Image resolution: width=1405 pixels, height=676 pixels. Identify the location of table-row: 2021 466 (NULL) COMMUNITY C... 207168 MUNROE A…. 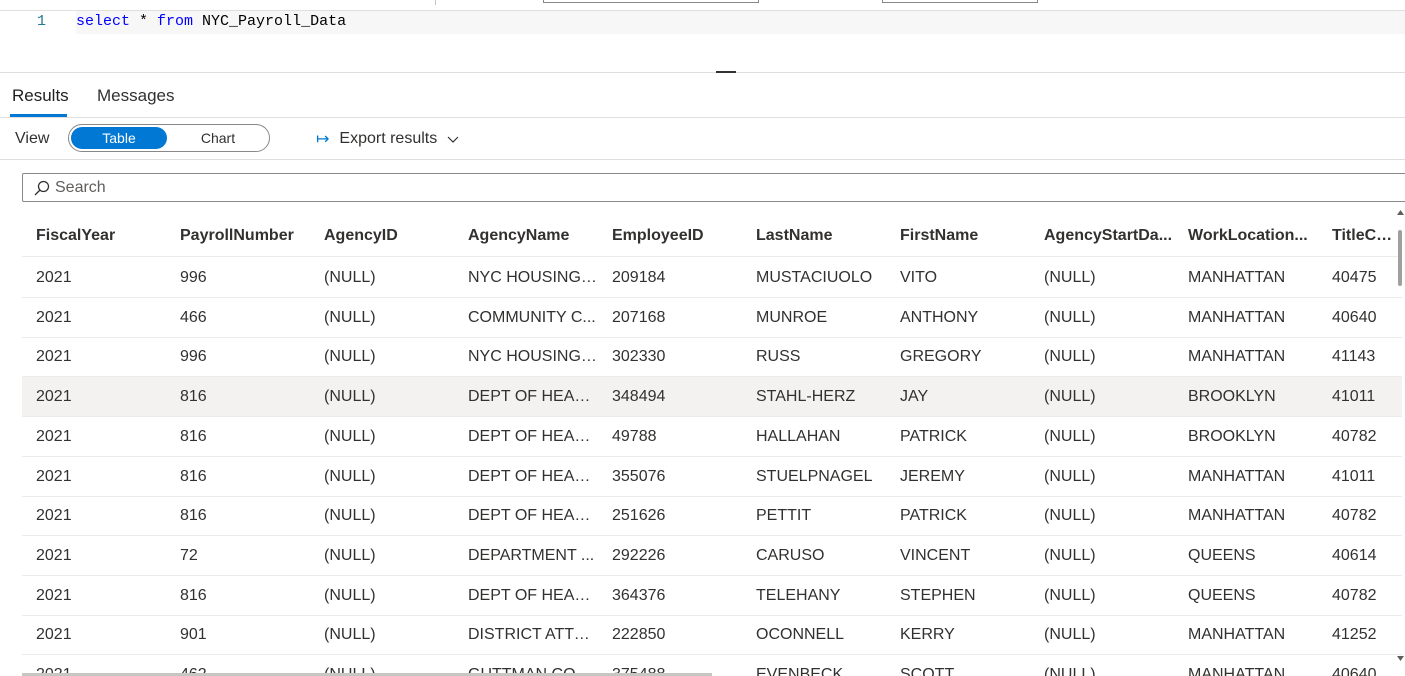
(712, 318).